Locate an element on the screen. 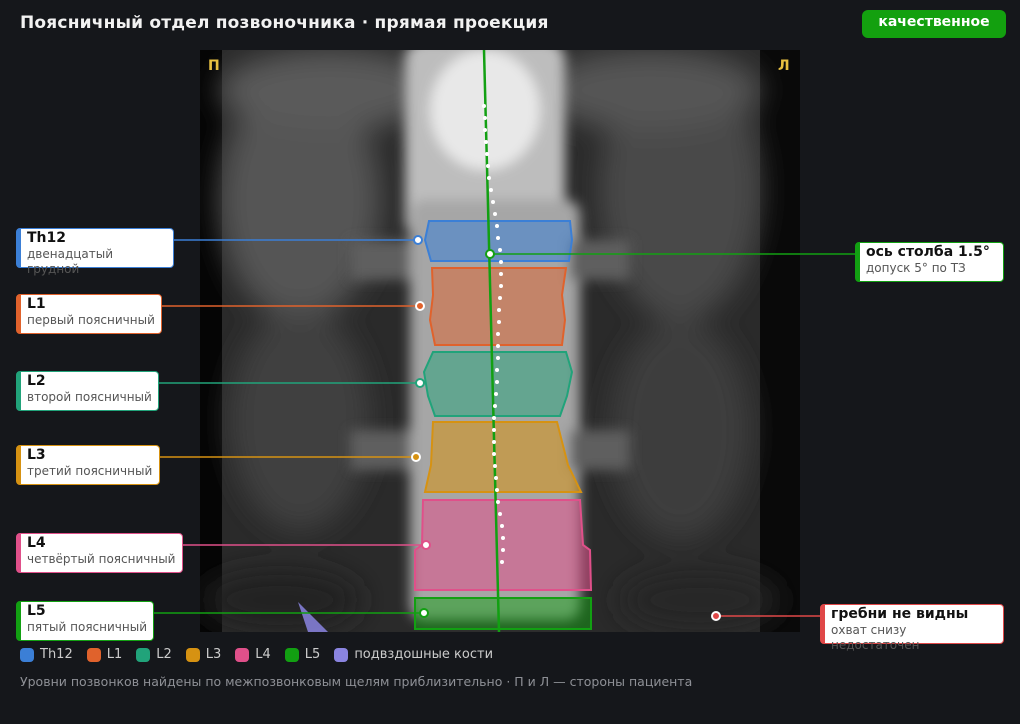 This screenshot has height=724, width=1020. overlay-l3 is located at coordinates (503, 457).